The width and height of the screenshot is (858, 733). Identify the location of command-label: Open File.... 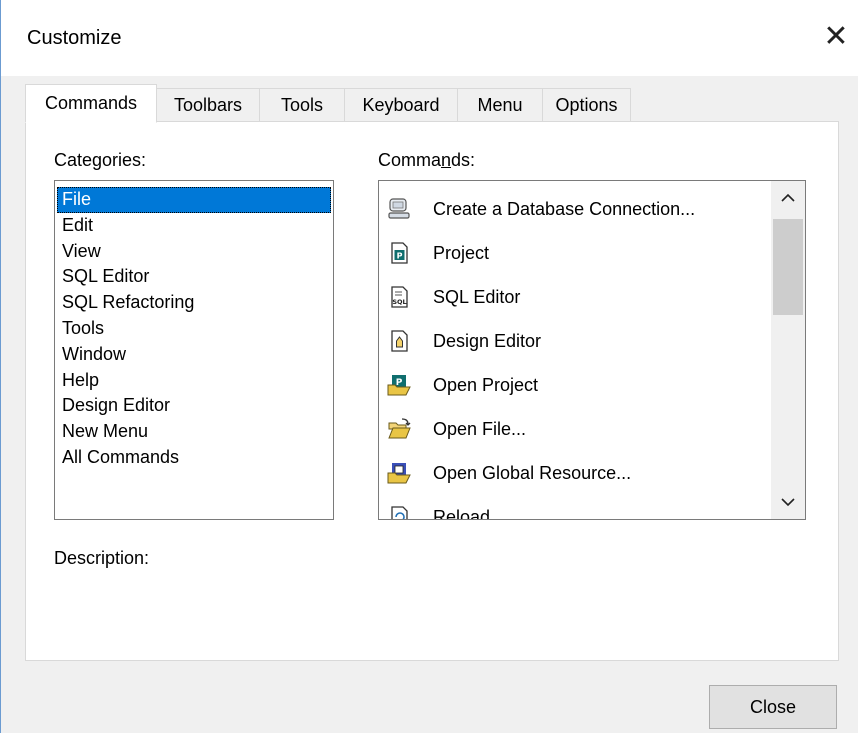
(480, 428).